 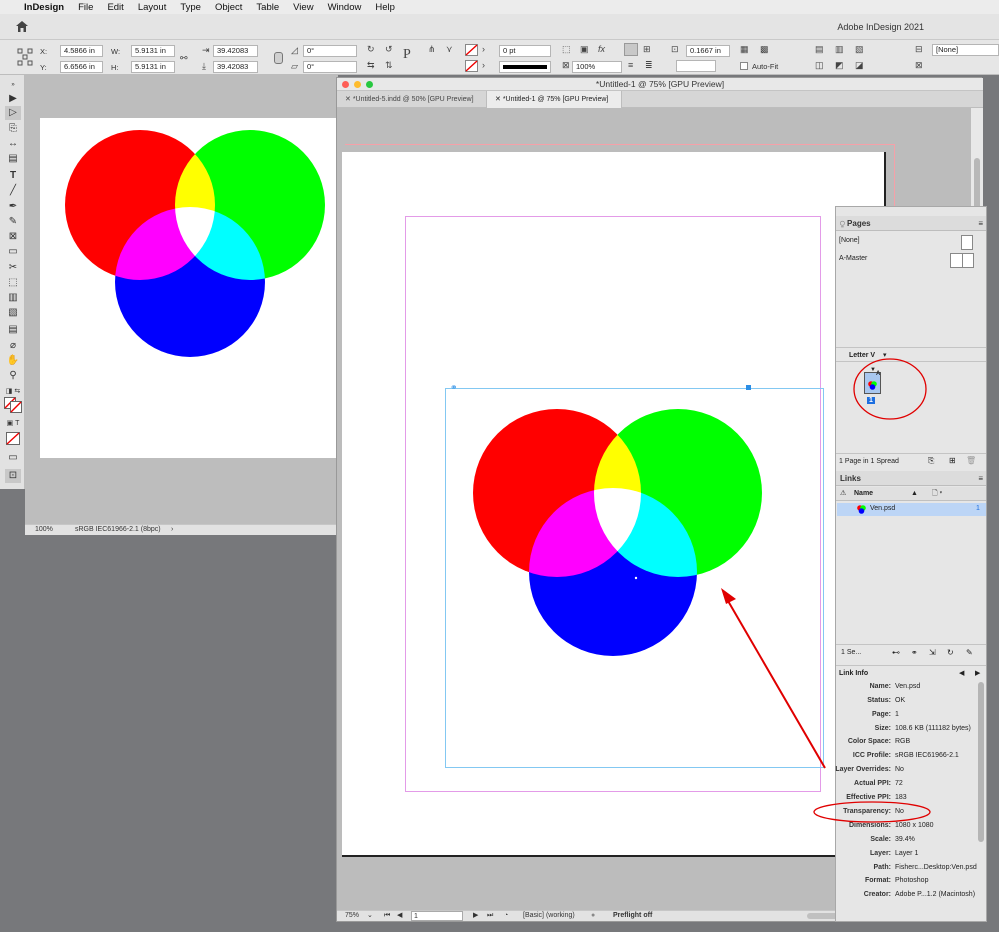 What do you see at coordinates (13, 283) in the screenshot?
I see `free-transform-tool-icon: ⬚` at bounding box center [13, 283].